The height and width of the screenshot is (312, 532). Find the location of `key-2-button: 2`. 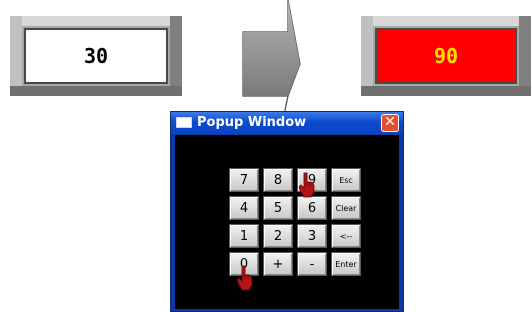

key-2-button: 2 is located at coordinates (278, 236).